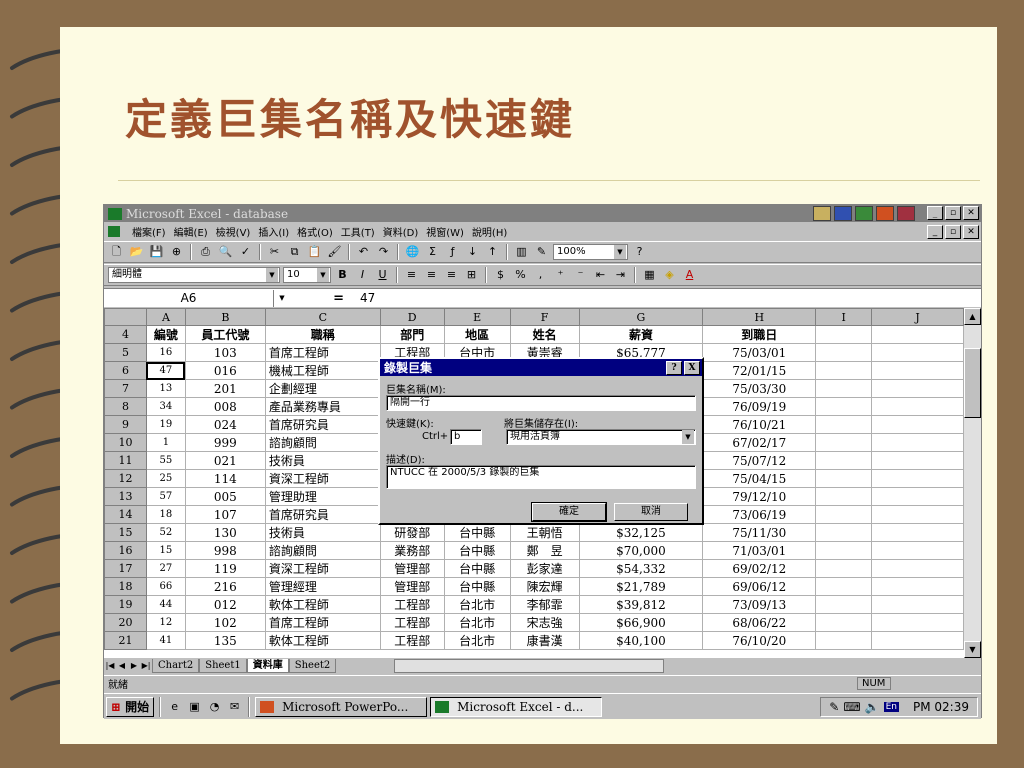  Describe the element at coordinates (544, 604) in the screenshot. I see `cell-f: 李郁霏` at that location.